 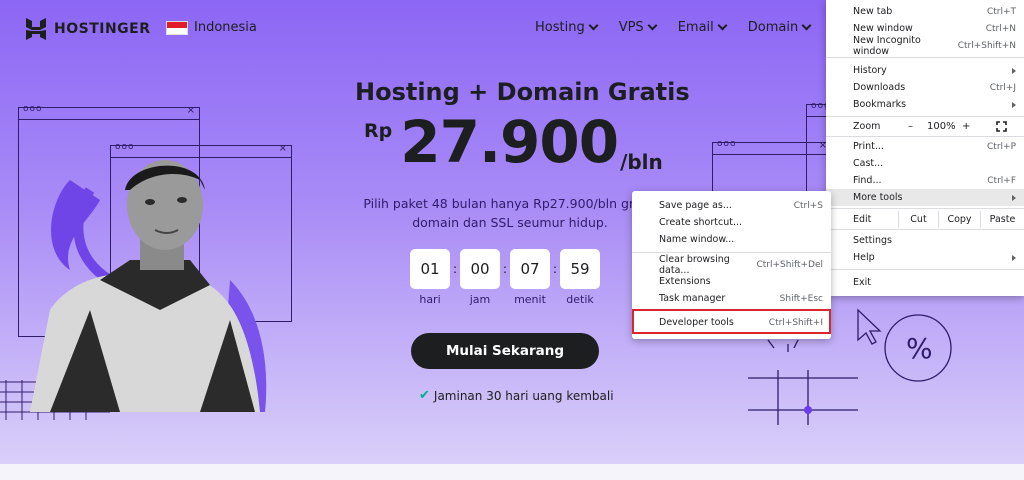 I want to click on menu-downloads-shortcut: Ctrl+J, so click(x=1002, y=87).